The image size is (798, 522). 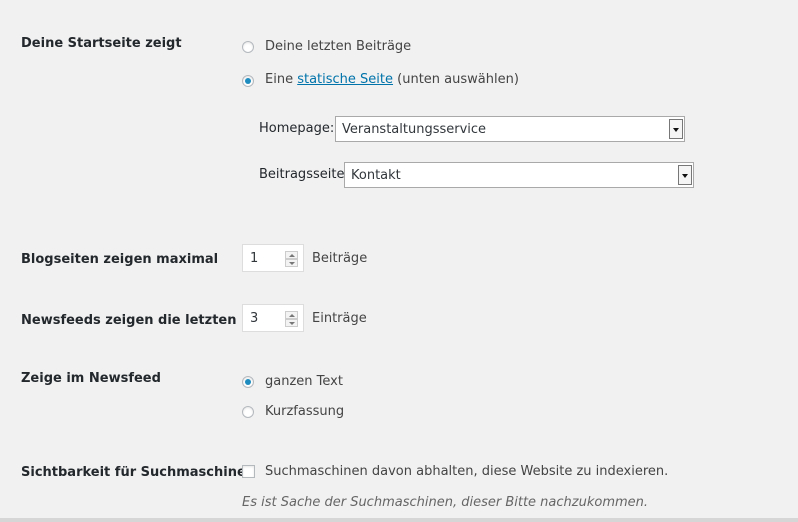 What do you see at coordinates (414, 129) in the screenshot?
I see `homepage-select-value: Veranstaltungsservice` at bounding box center [414, 129].